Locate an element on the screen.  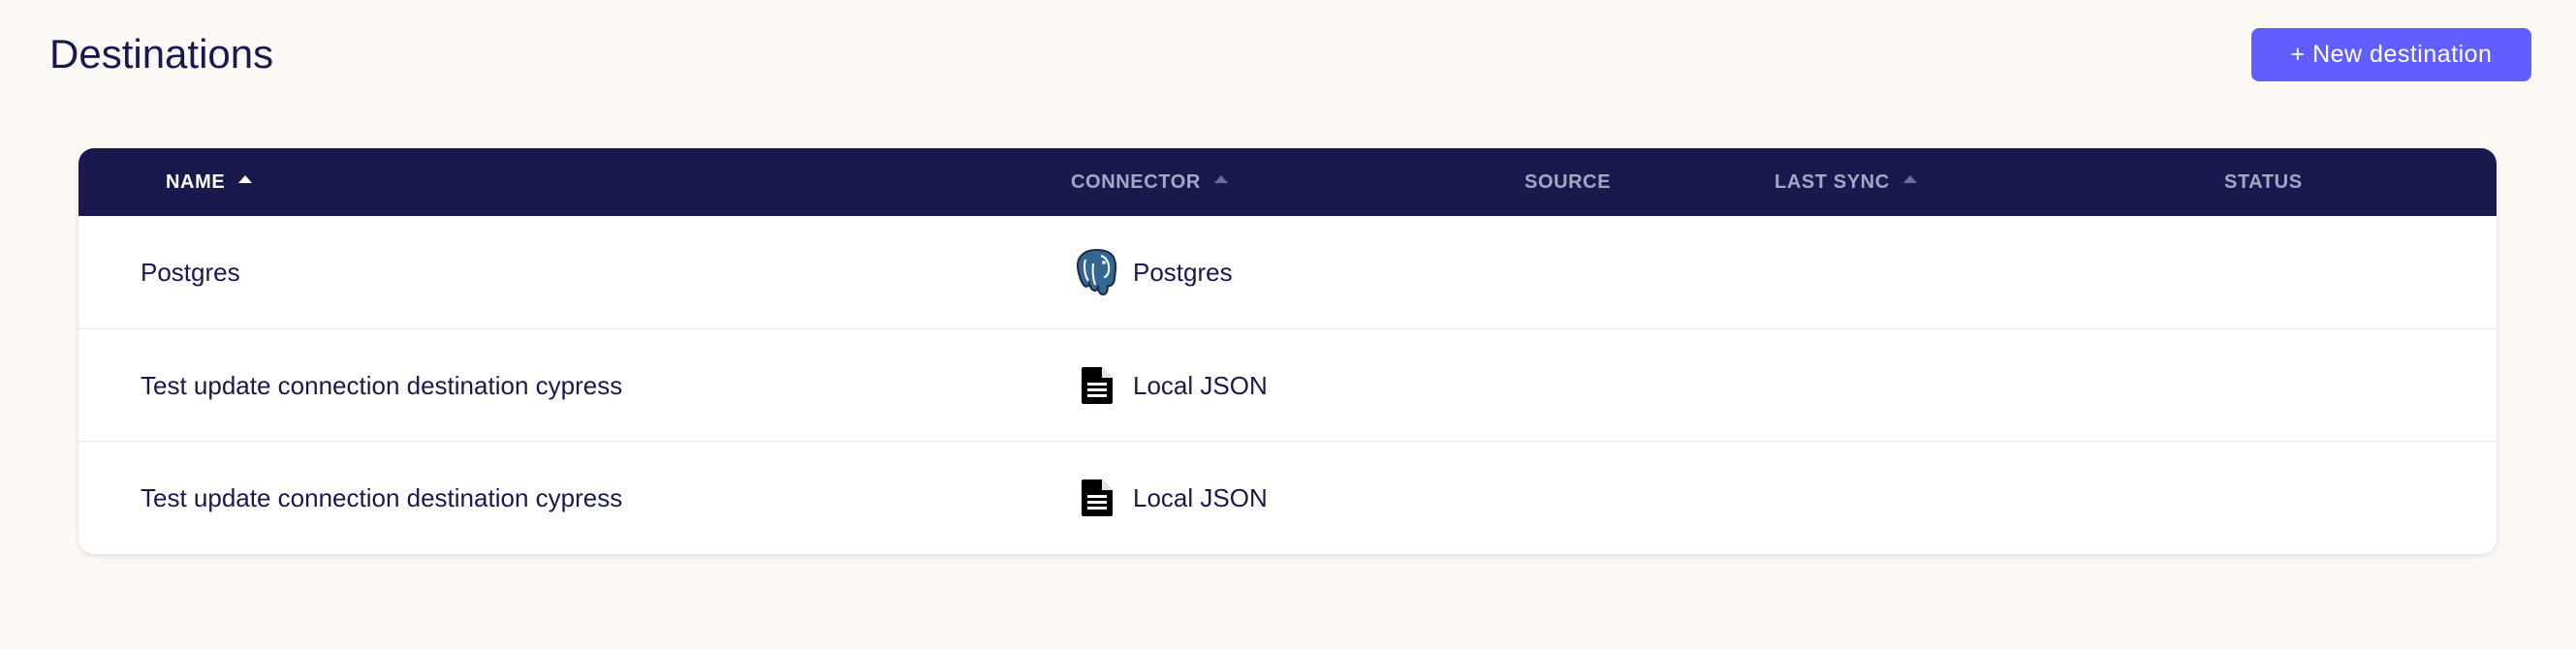
column-header-label: SOURCE is located at coordinates (1568, 181).